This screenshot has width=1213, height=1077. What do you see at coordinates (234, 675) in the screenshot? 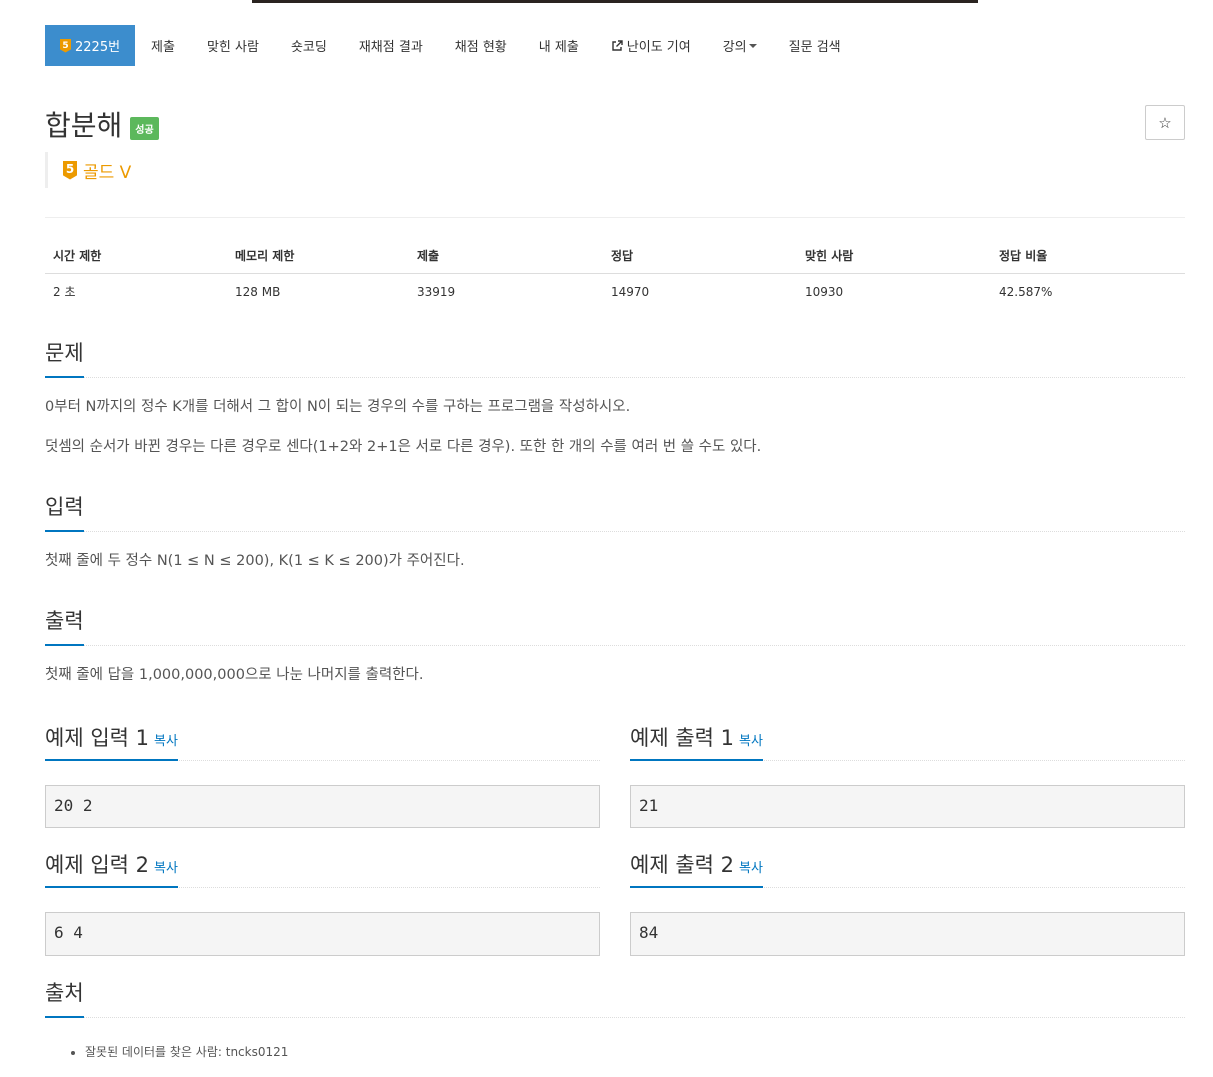
I see `output-description: 첫째 줄에 답을 1,000,000,000으로 나눈 나머지를 출력한다.` at bounding box center [234, 675].